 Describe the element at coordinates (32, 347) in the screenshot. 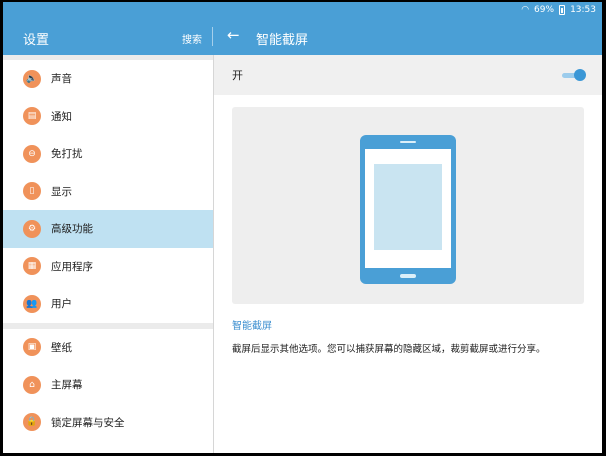

I see `wallpaper-icon: ▣` at that location.